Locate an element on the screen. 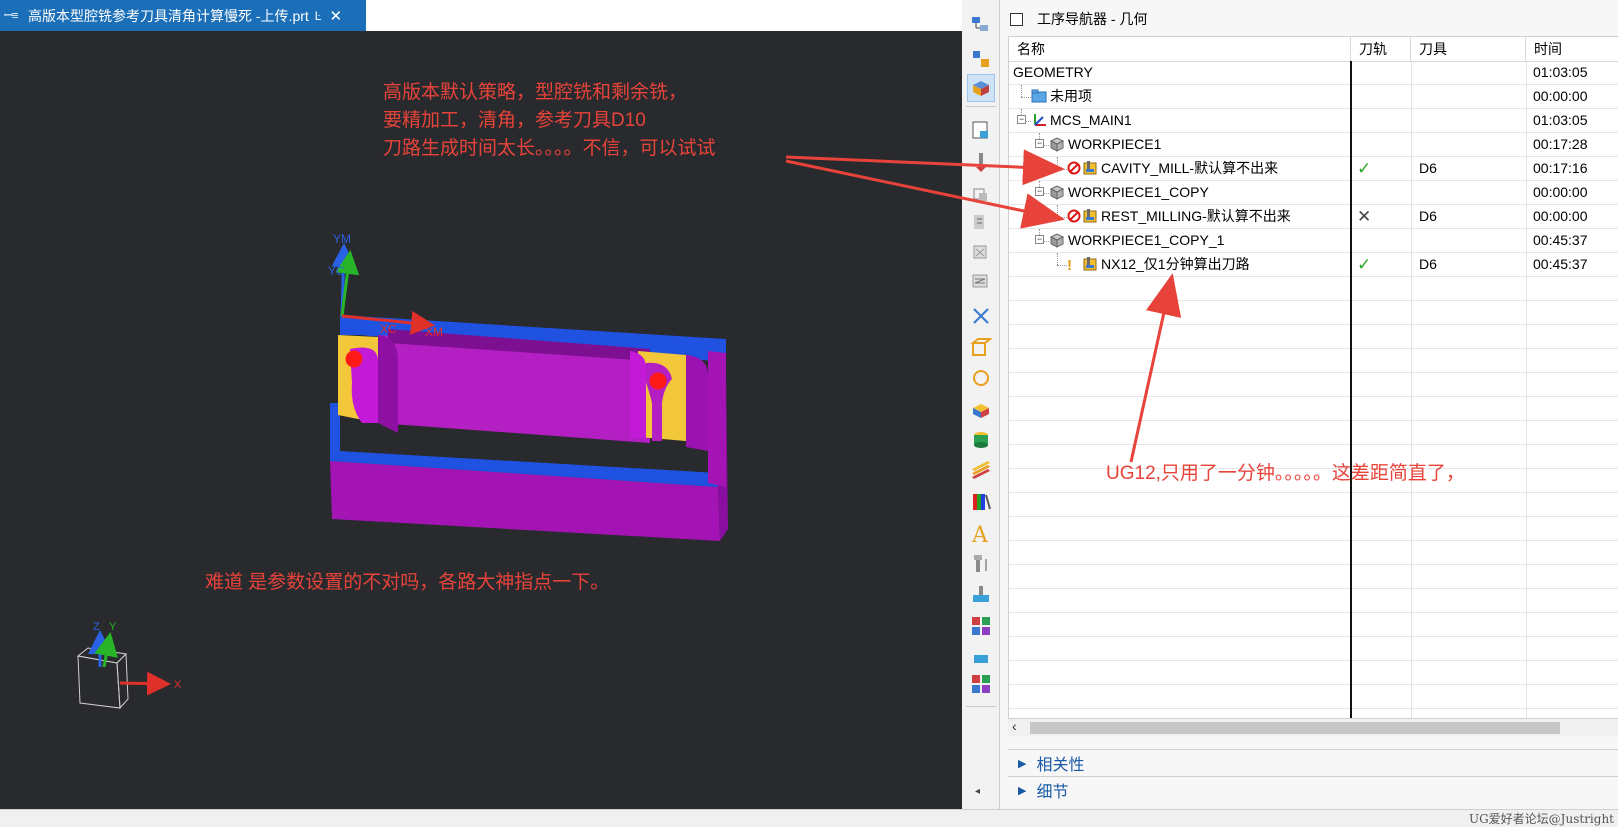  table-row: − WORKPIECE1_COPY 00:00:00 is located at coordinates (1313, 193).